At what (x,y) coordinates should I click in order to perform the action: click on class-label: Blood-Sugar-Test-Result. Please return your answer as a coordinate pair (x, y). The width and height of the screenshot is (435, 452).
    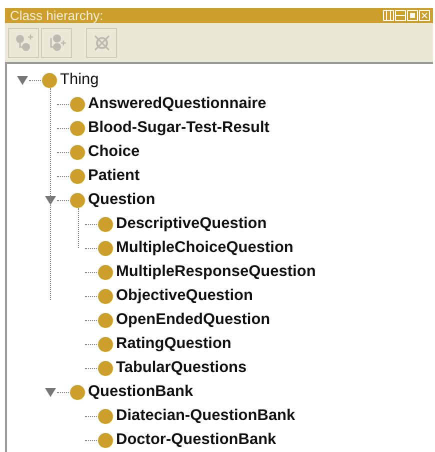
    Looking at the image, I should click on (179, 128).